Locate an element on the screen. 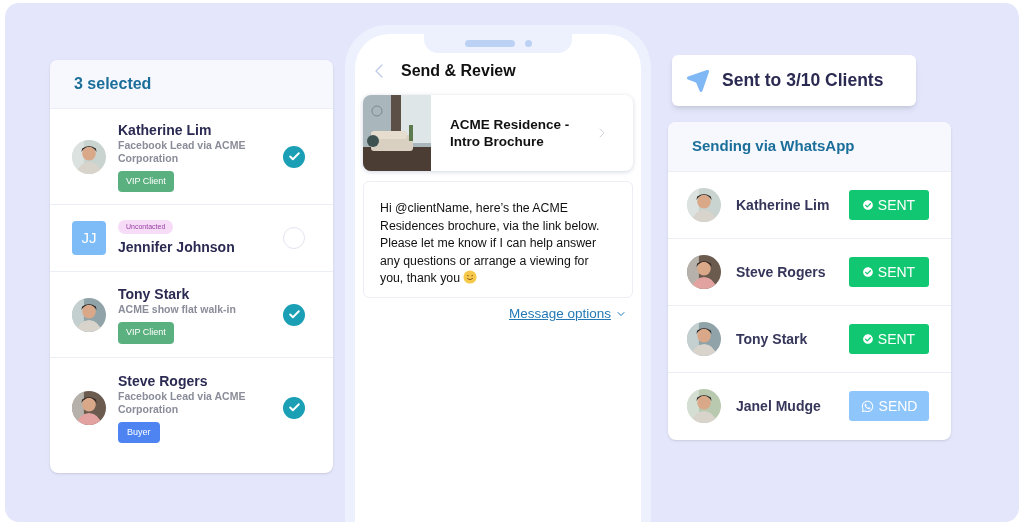 This screenshot has width=1024, height=525. sent-summary: Sent to 3/10 Clients is located at coordinates (803, 81).